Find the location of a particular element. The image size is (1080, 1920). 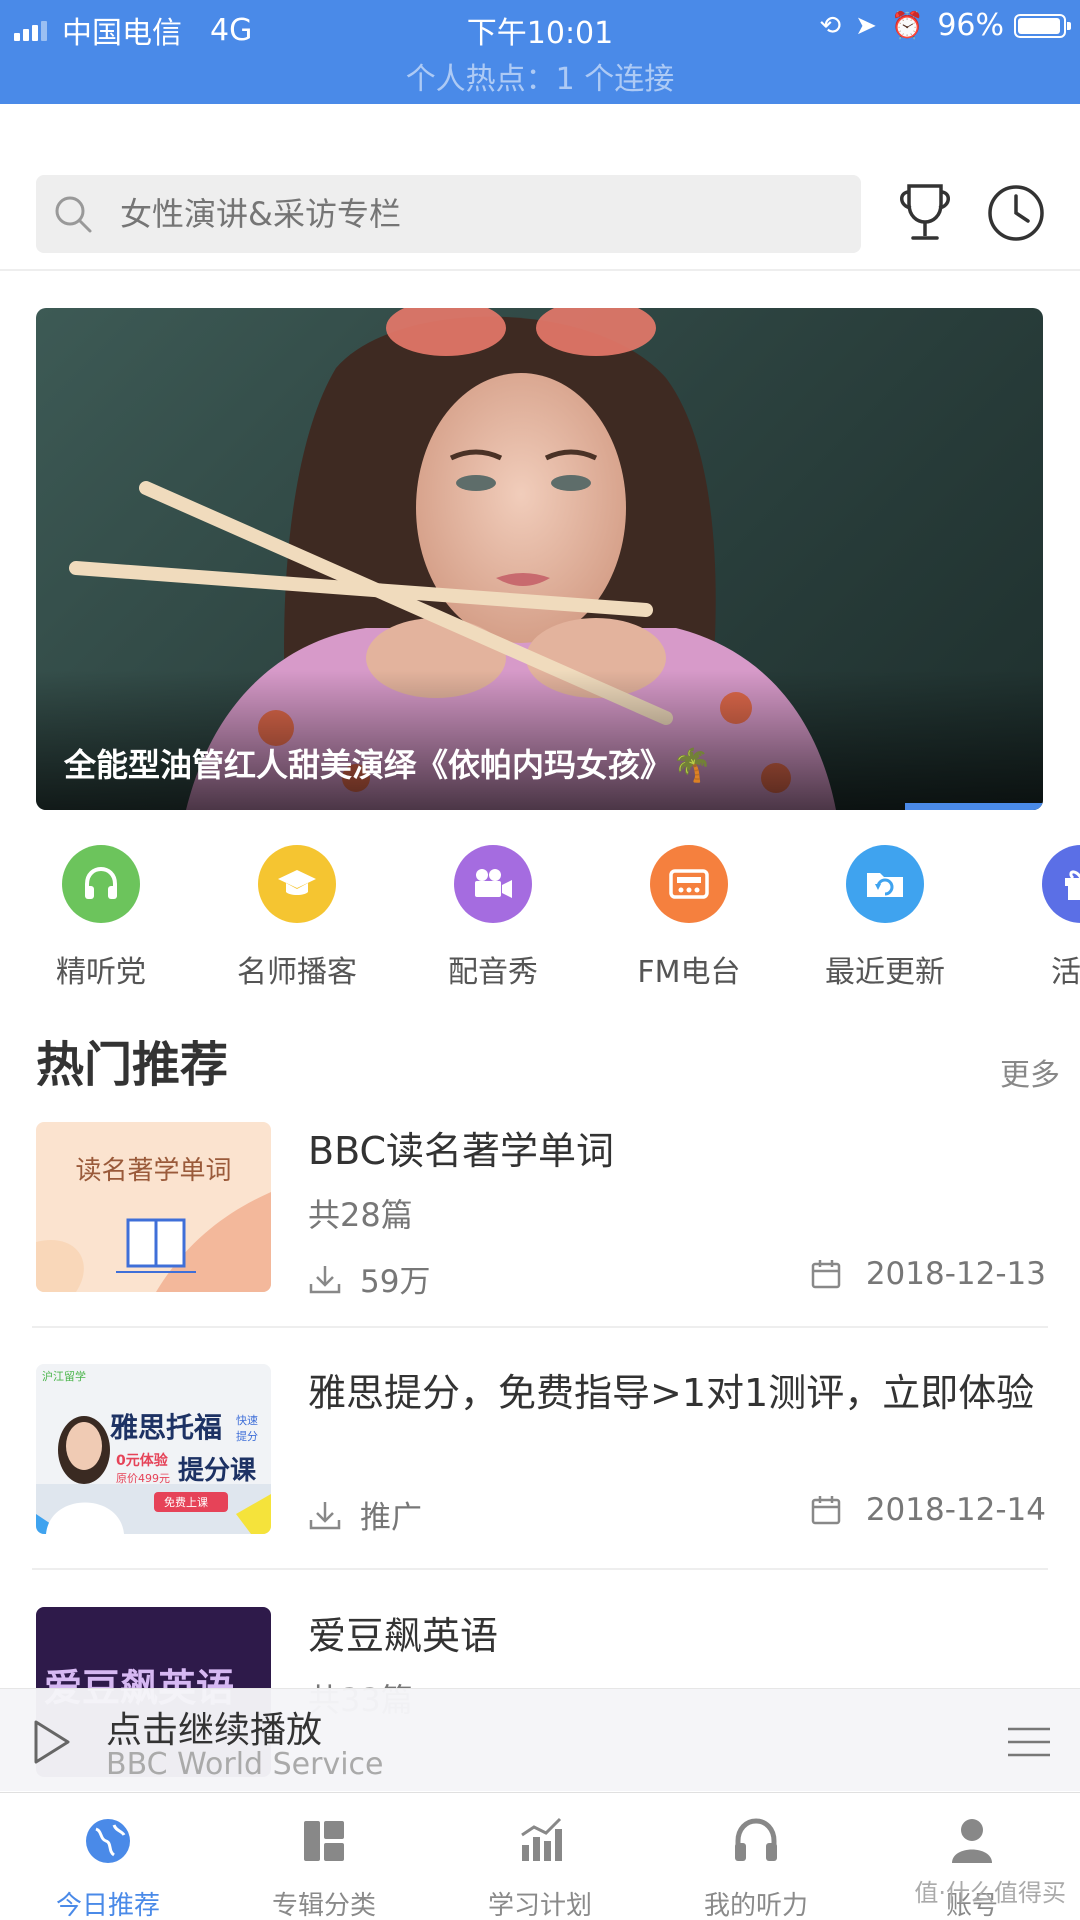

player-subtitle: BBC World Service is located at coordinates (245, 1764).